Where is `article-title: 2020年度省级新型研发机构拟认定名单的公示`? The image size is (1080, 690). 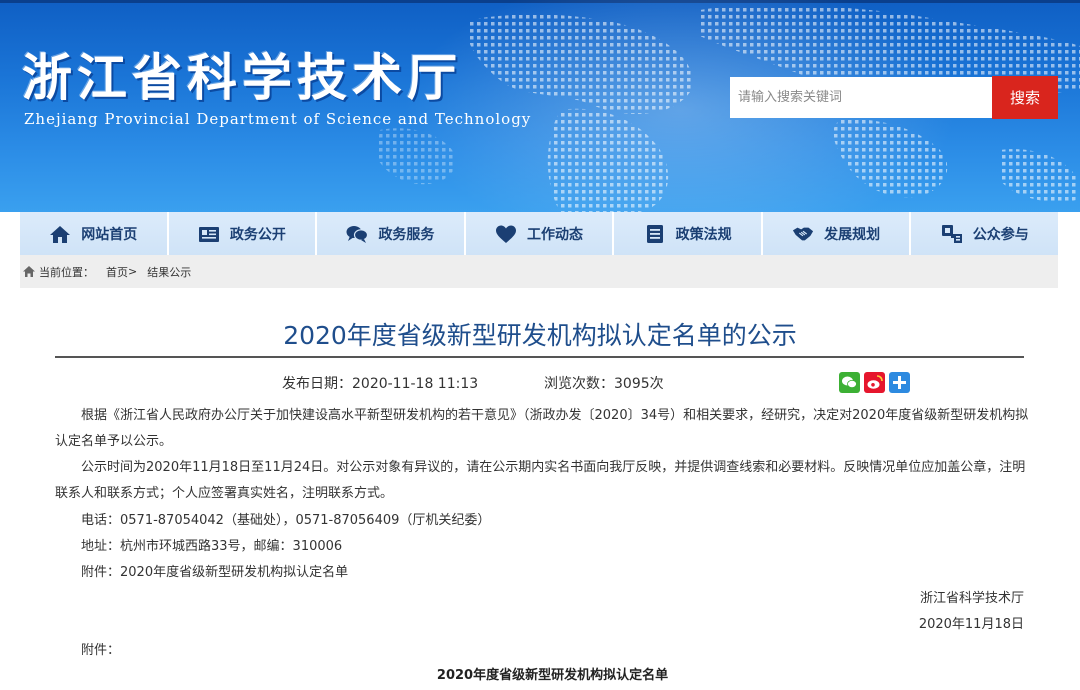
article-title: 2020年度省级新型研发机构拟认定名单的公示 is located at coordinates (540, 335).